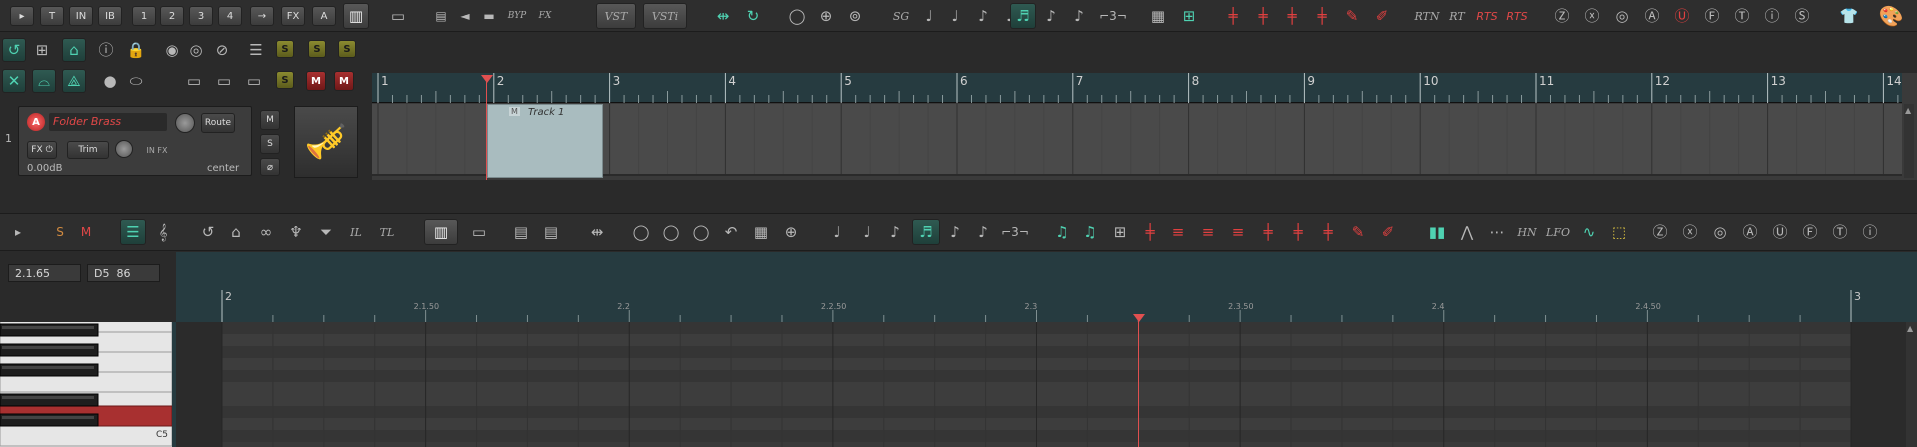  I want to click on note-readout: D5 86, so click(123, 273).